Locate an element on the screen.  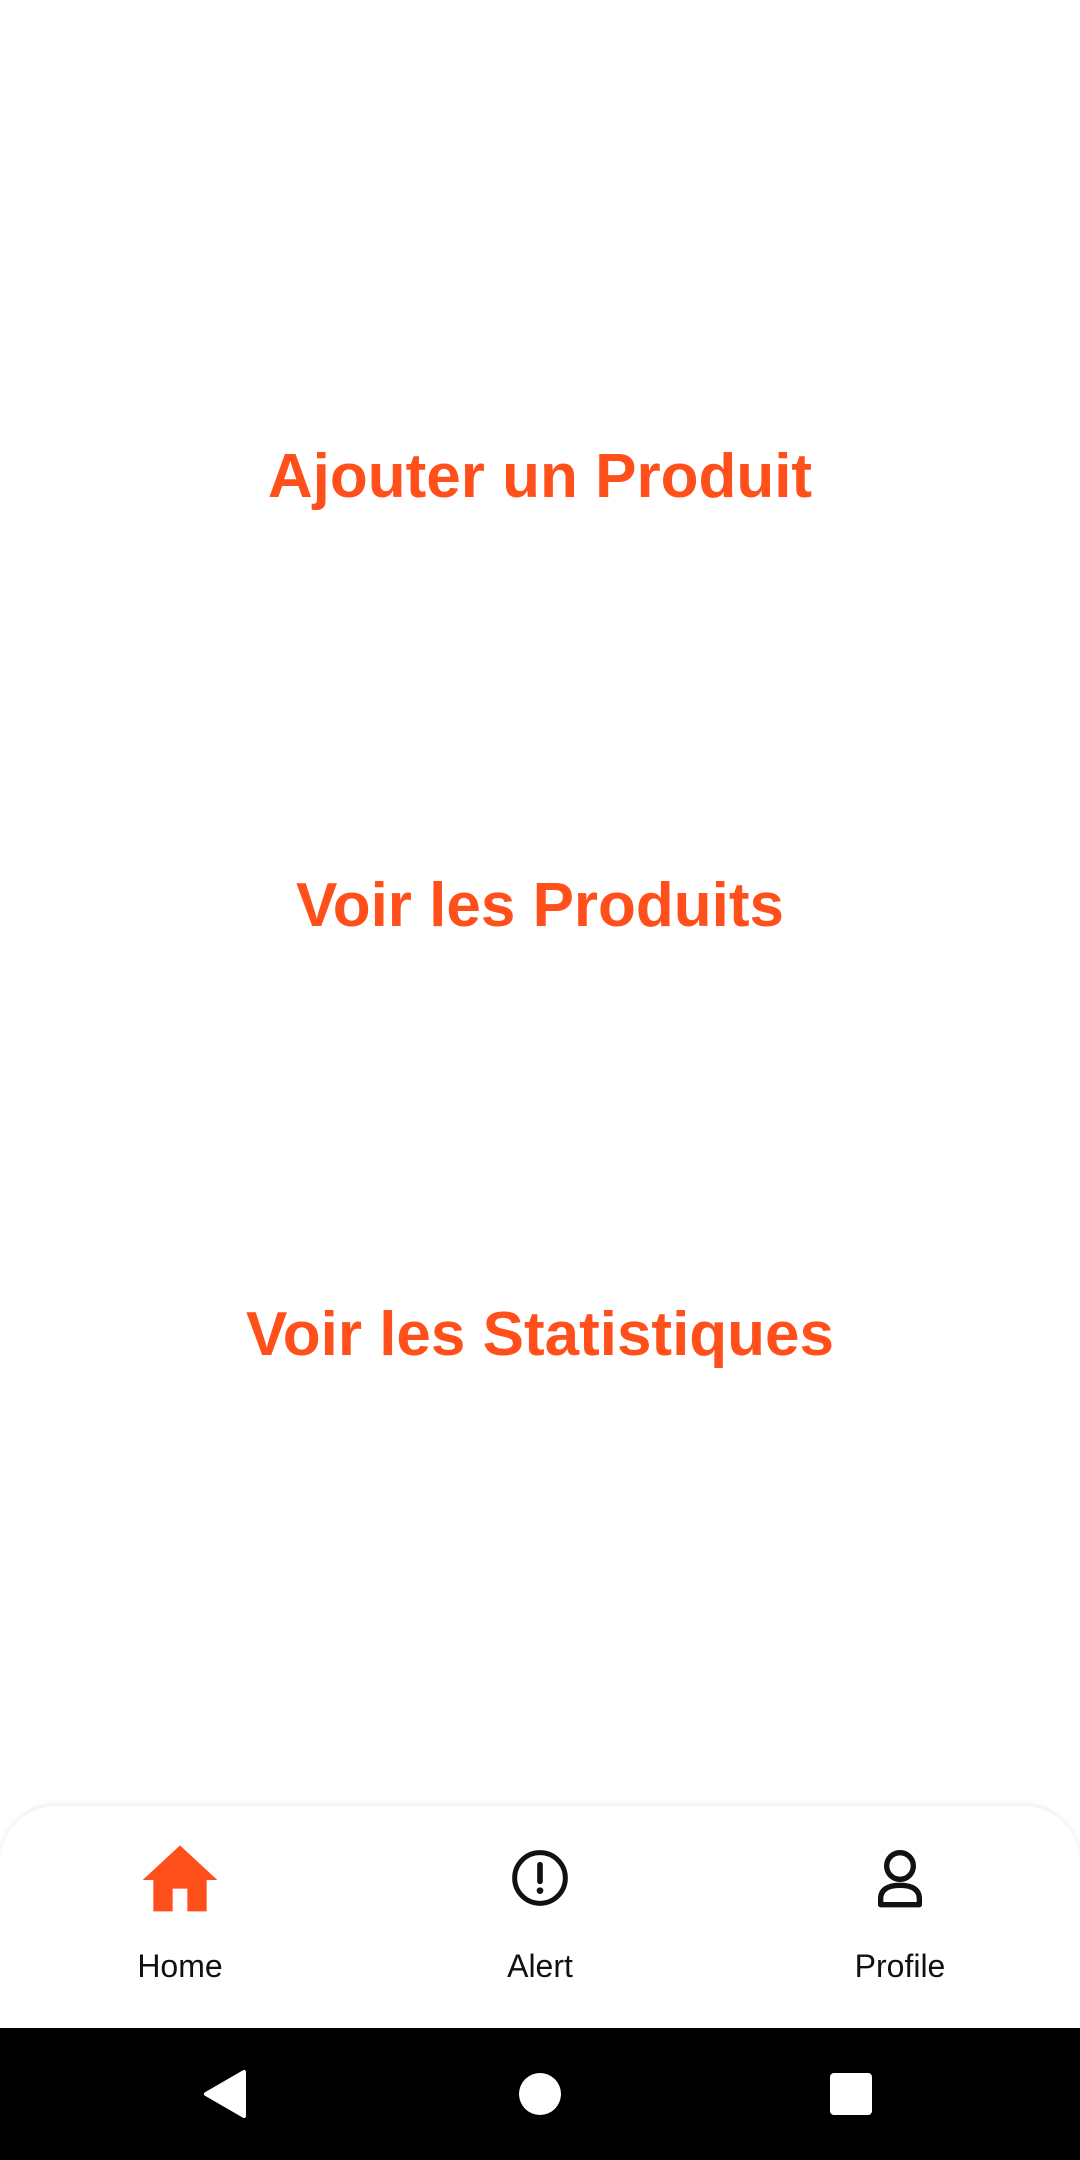
user-icon is located at coordinates (900, 1878).